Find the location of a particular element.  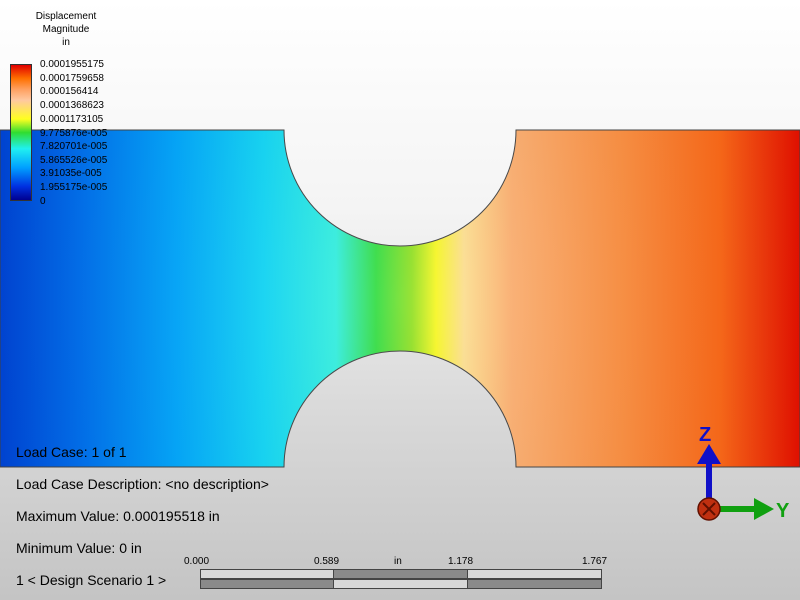

legend-label: 7.820701e-005 is located at coordinates (74, 146).